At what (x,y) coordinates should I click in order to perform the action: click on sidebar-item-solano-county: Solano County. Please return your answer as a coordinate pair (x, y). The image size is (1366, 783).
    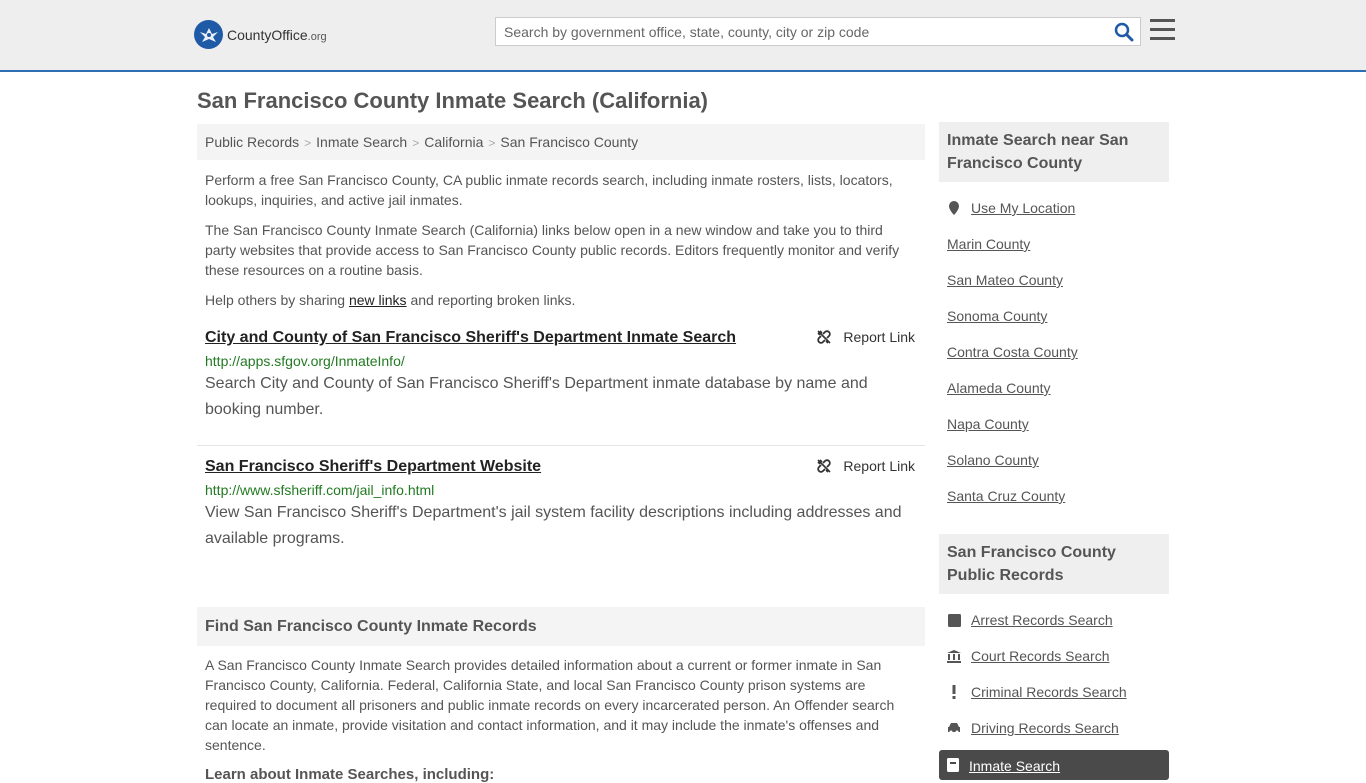
    Looking at the image, I should click on (993, 460).